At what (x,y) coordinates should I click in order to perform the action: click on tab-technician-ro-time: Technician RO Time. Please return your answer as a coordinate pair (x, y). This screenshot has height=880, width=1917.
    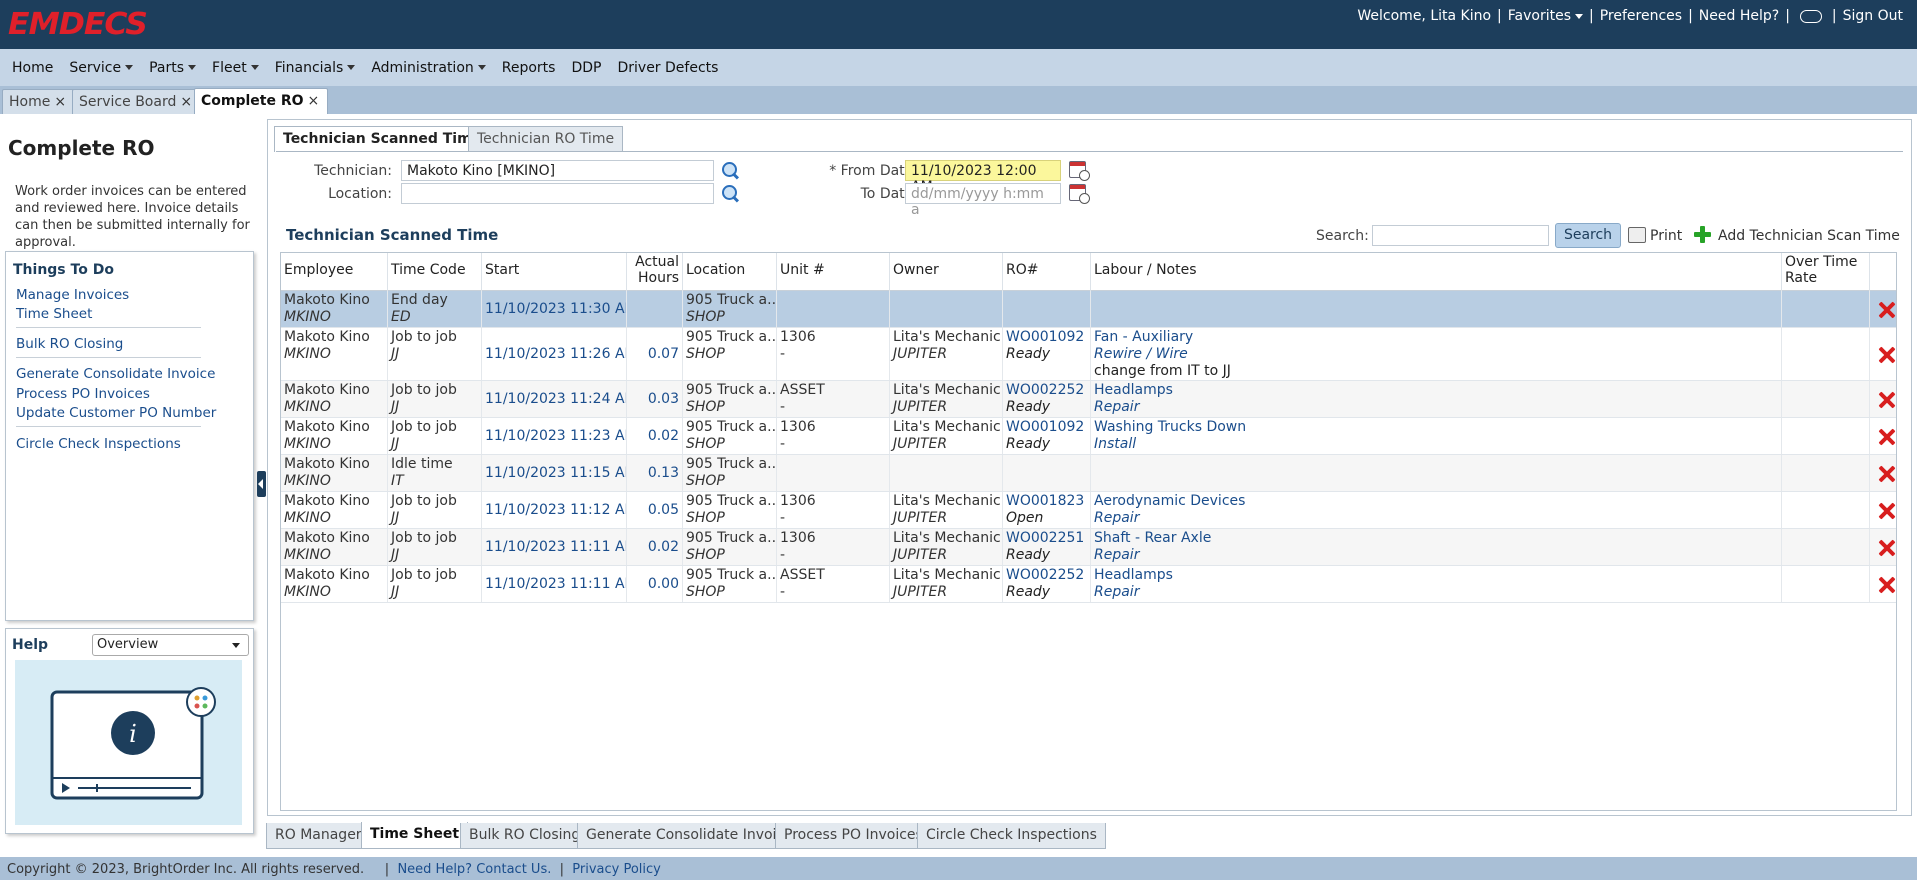
    Looking at the image, I should click on (546, 138).